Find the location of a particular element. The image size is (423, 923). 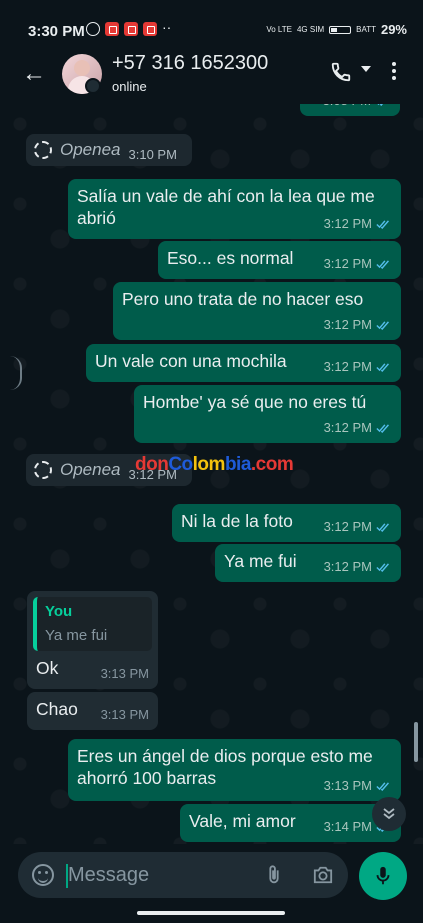

home-indicator is located at coordinates (211, 913).